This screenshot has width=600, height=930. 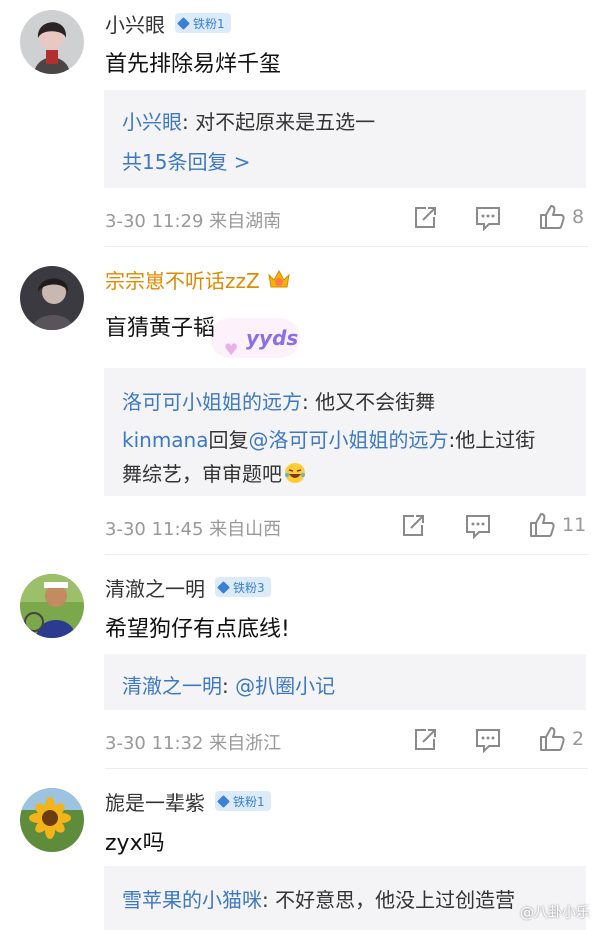 What do you see at coordinates (160, 328) in the screenshot?
I see `comment-text: 盲猜黄子韬` at bounding box center [160, 328].